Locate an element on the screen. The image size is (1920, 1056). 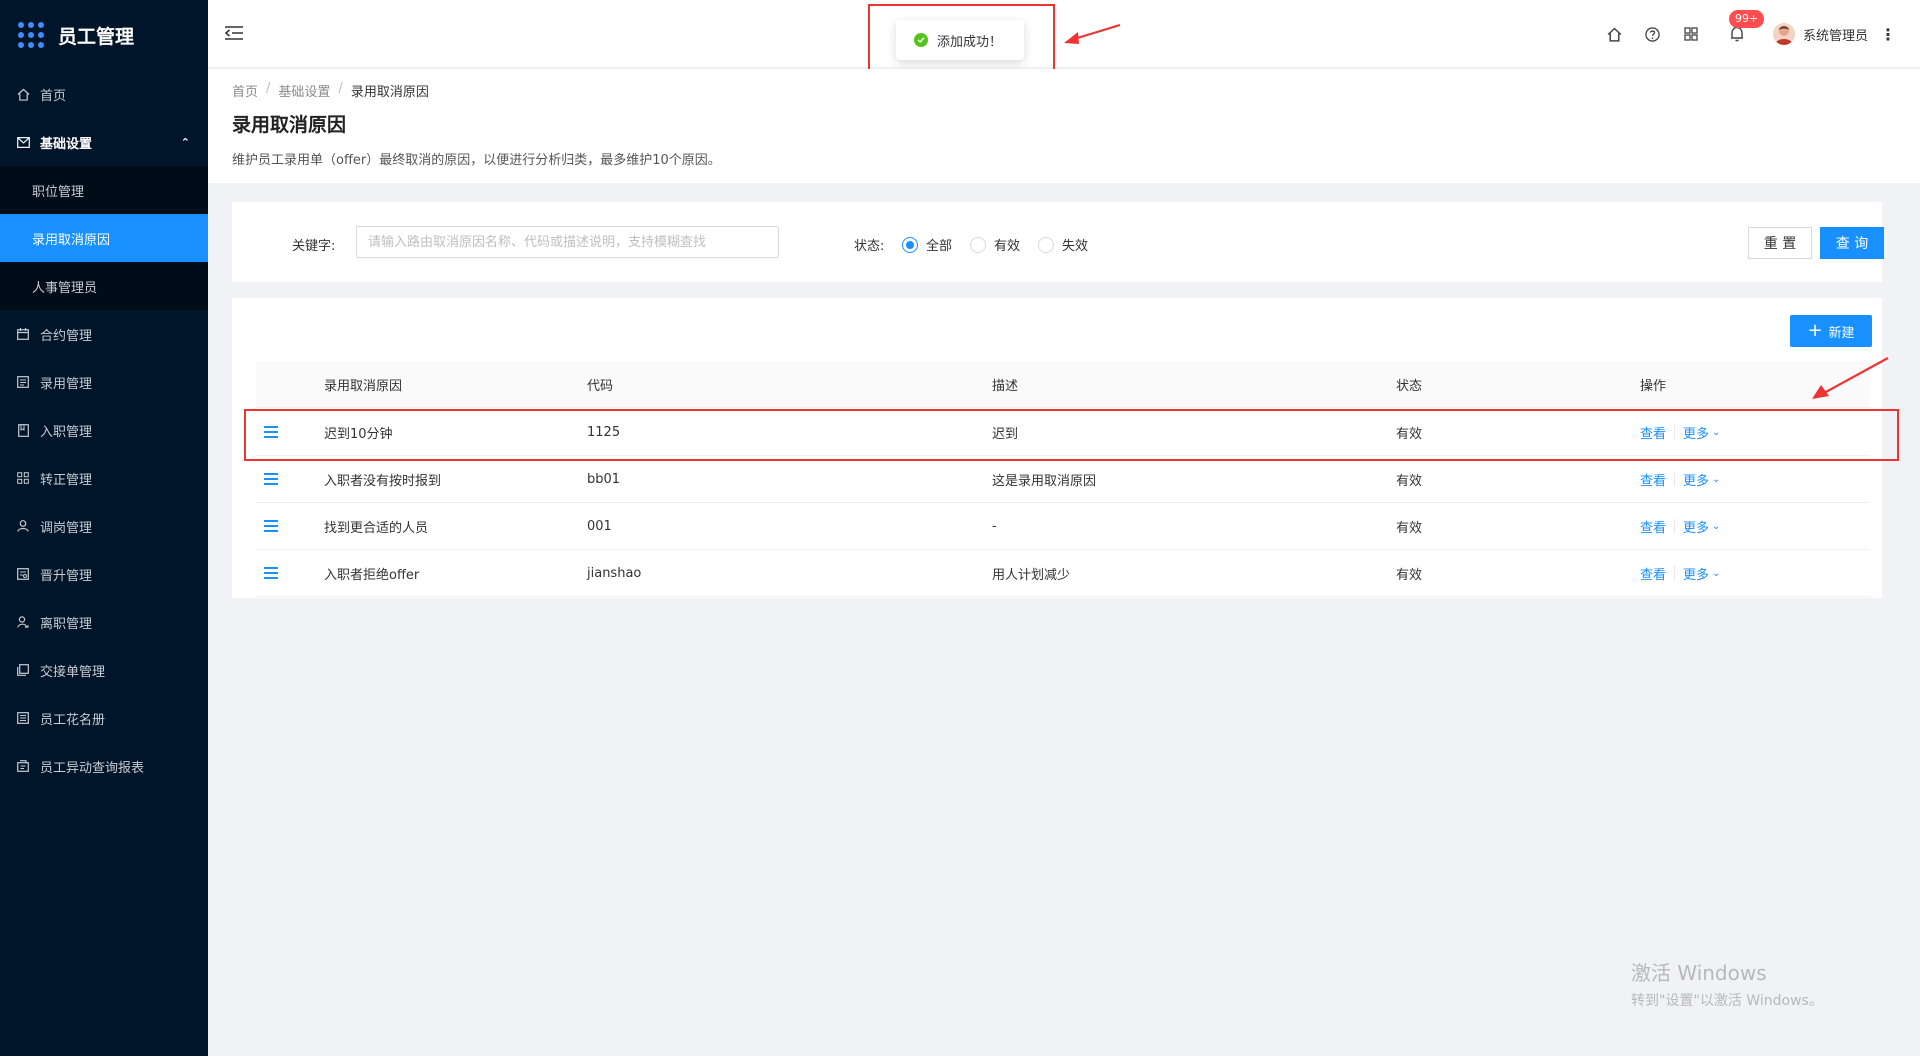
sidebar-item-home: 首页 is located at coordinates (104, 94).